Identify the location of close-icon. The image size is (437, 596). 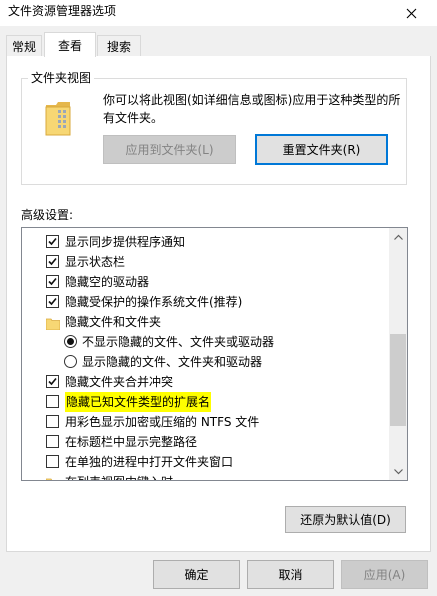
(411, 13).